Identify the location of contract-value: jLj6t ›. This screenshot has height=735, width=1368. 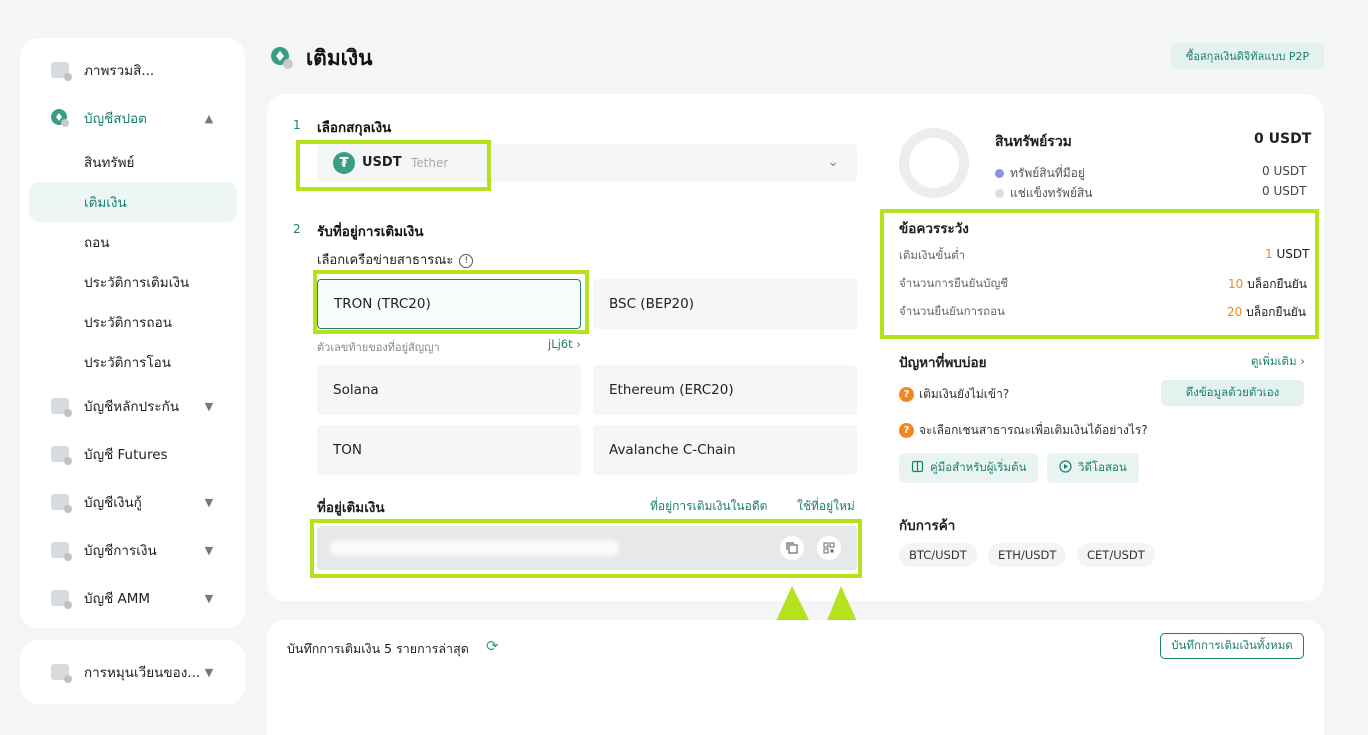
(564, 344).